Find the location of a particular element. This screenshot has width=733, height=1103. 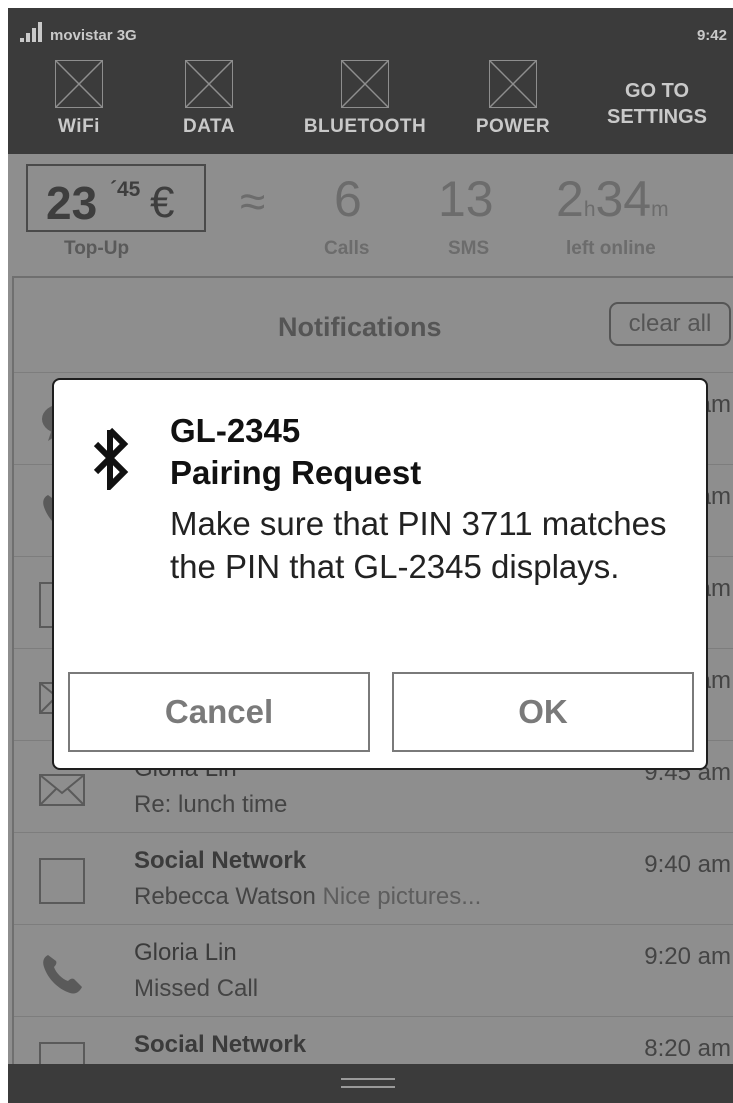

bluetooth-icon is located at coordinates (111, 458).